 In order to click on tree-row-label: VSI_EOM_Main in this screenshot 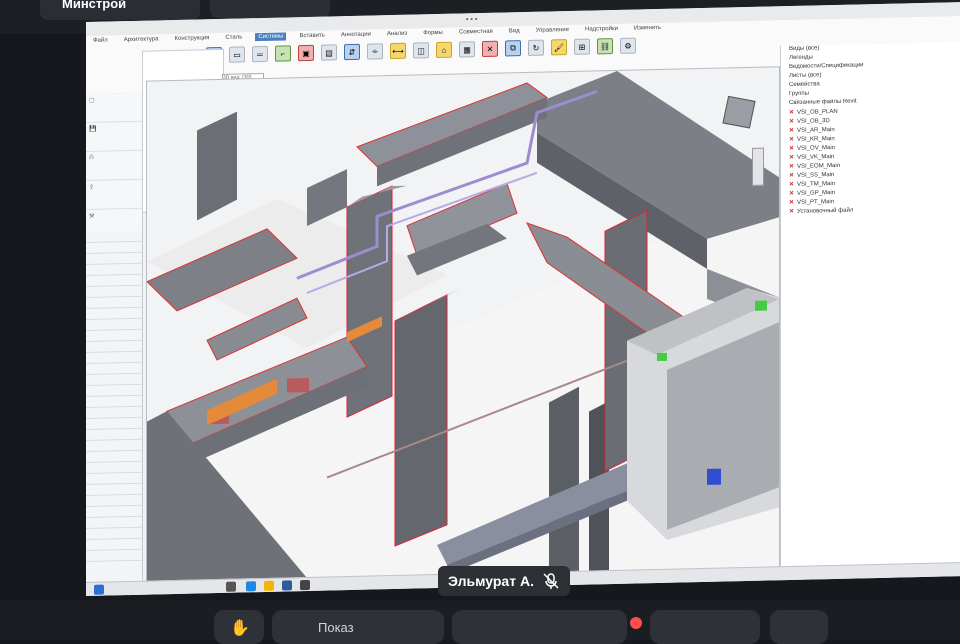, I will do `click(819, 166)`.